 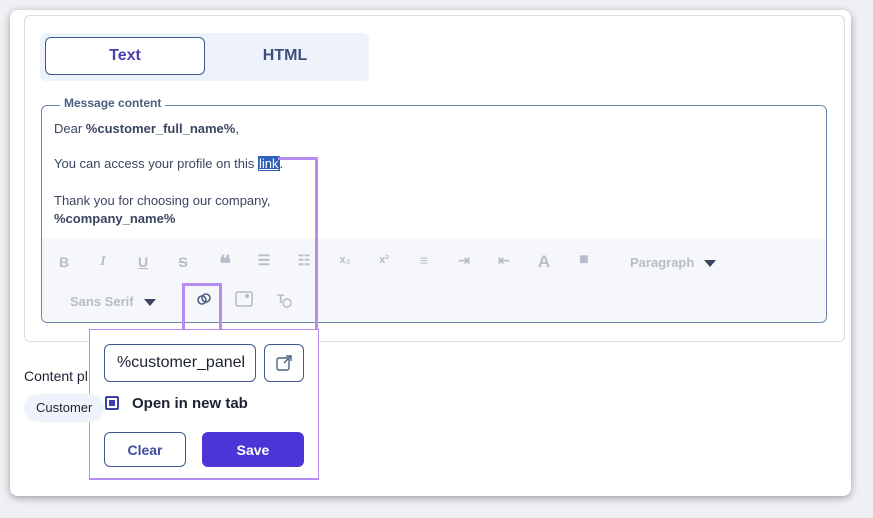 I want to click on ordered-list-icon: ☷, so click(x=304, y=260).